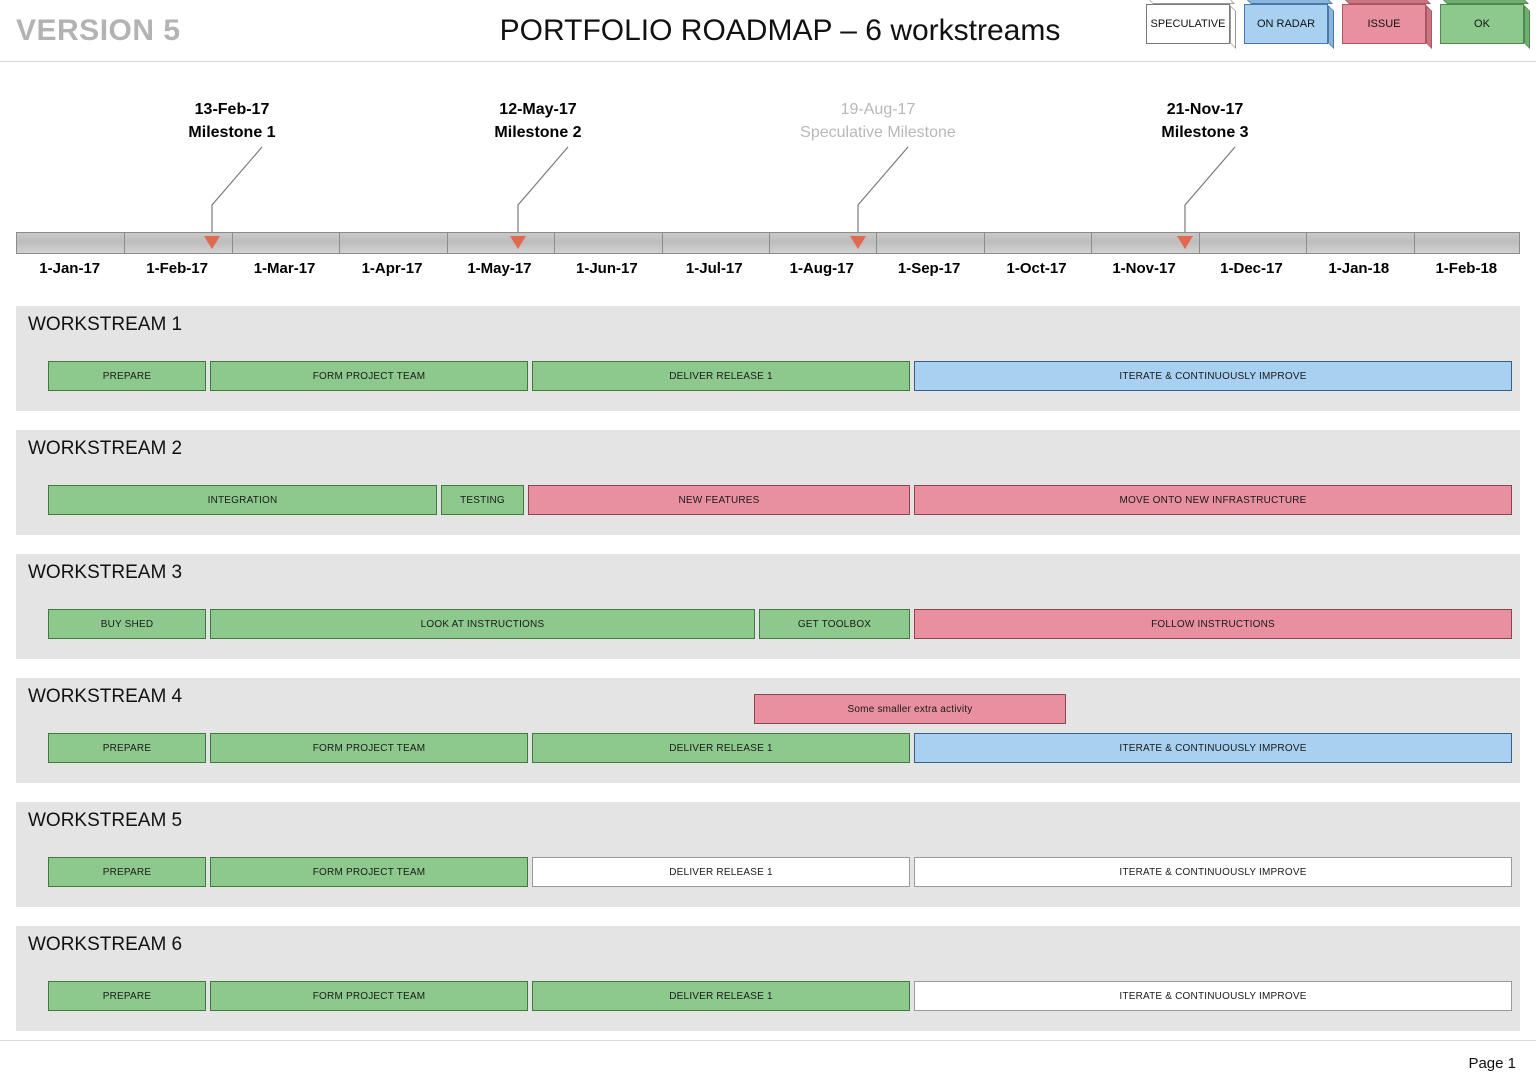  What do you see at coordinates (105, 820) in the screenshot?
I see `workstream-title: WORKSTREAM 5` at bounding box center [105, 820].